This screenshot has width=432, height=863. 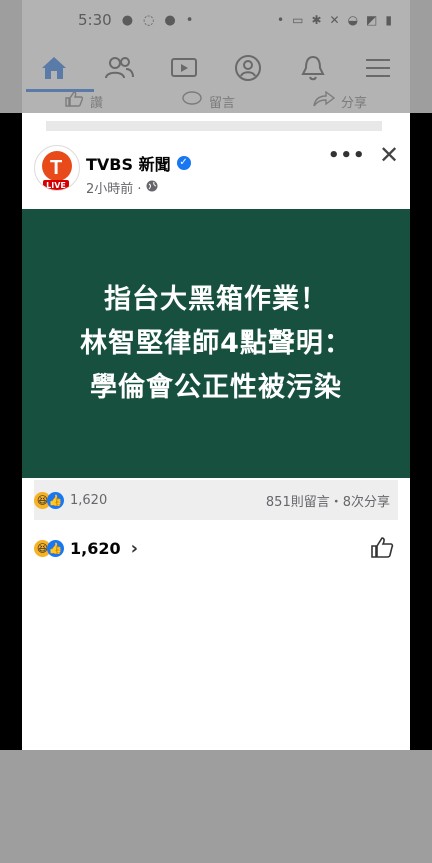 What do you see at coordinates (216, 548) in the screenshot?
I see `reaction-summary-row: 😆 👍 1,620 ›` at bounding box center [216, 548].